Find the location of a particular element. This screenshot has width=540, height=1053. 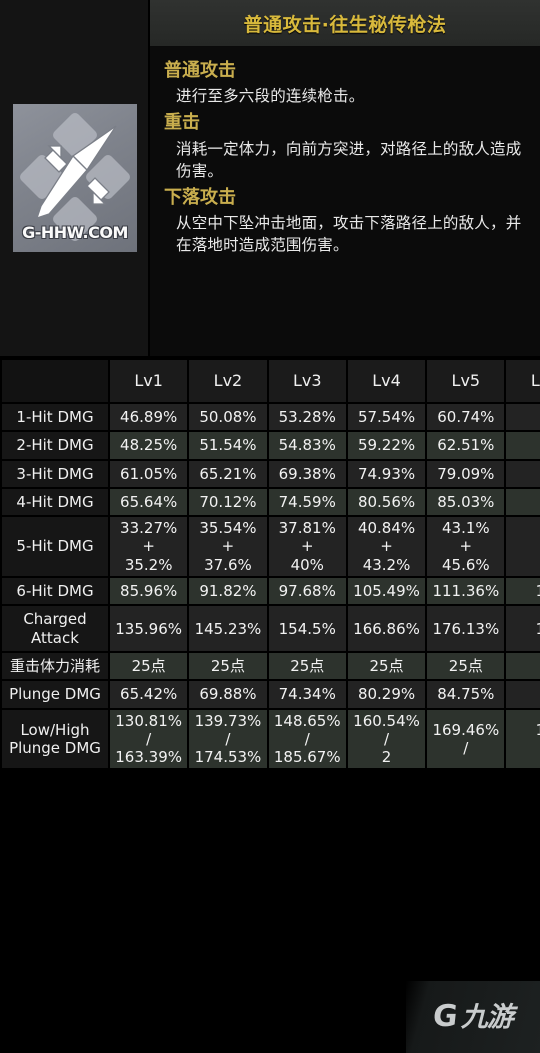

column-header-lv2: Lv2 is located at coordinates (228, 381).